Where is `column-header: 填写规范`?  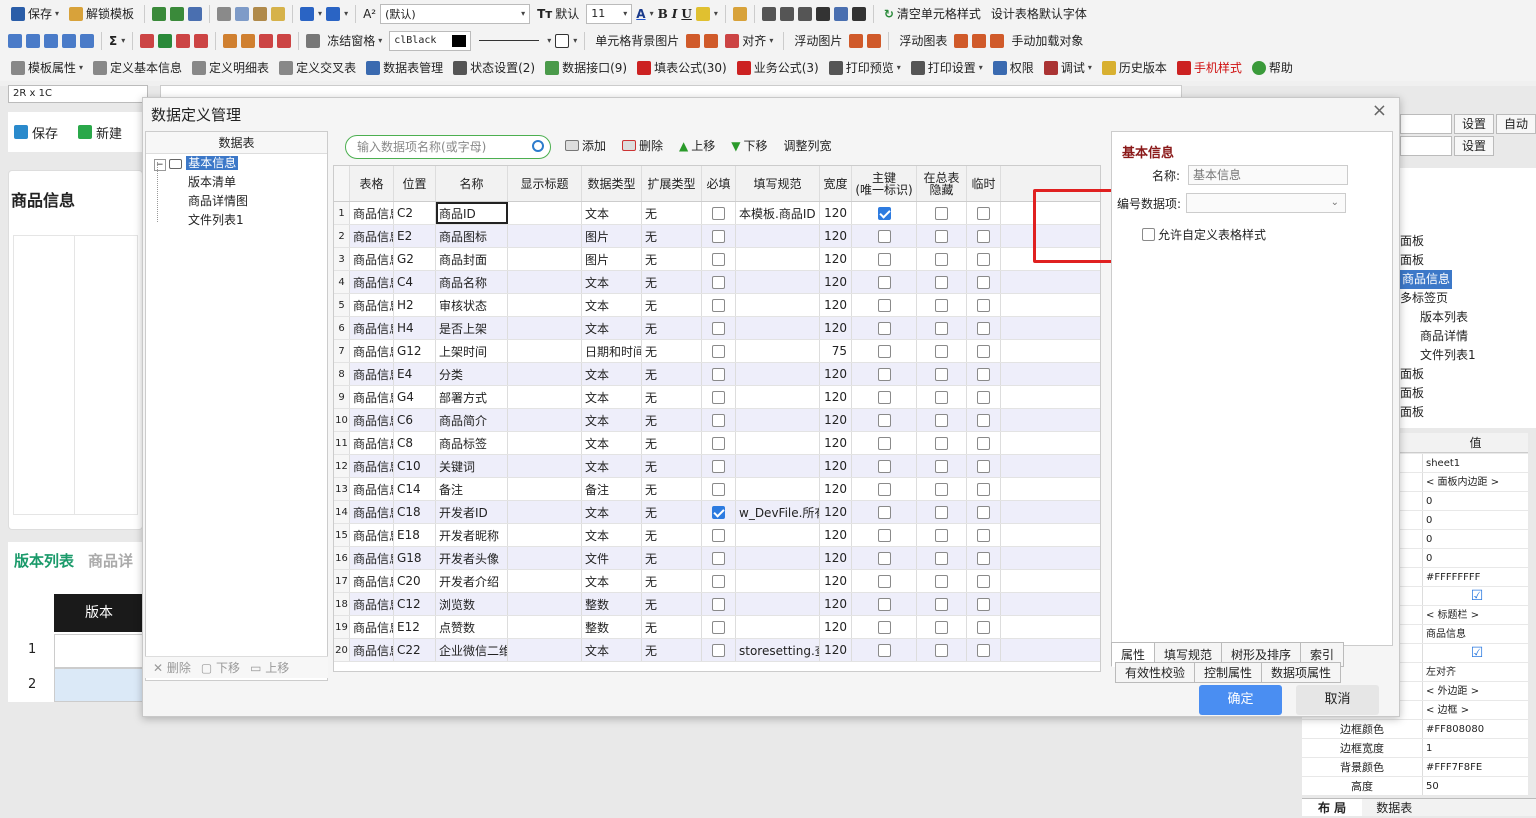 column-header: 填写规范 is located at coordinates (778, 183).